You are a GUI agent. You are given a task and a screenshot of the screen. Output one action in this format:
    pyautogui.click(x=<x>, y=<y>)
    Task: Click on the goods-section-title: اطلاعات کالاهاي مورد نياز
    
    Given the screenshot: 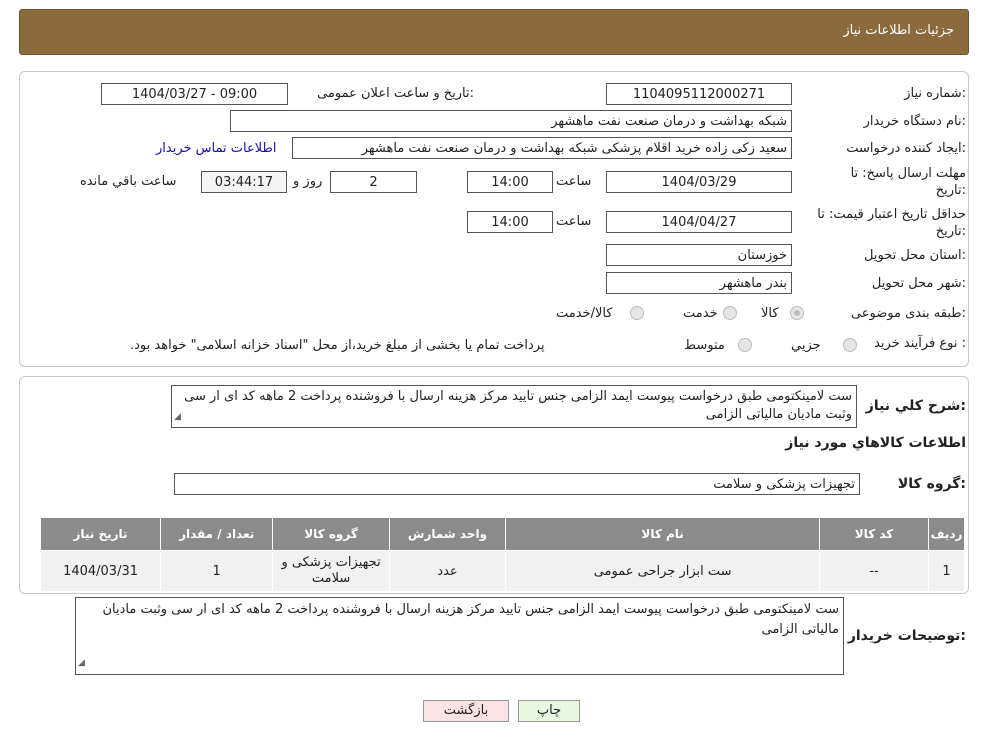 What is the action you would take?
    pyautogui.click(x=875, y=443)
    